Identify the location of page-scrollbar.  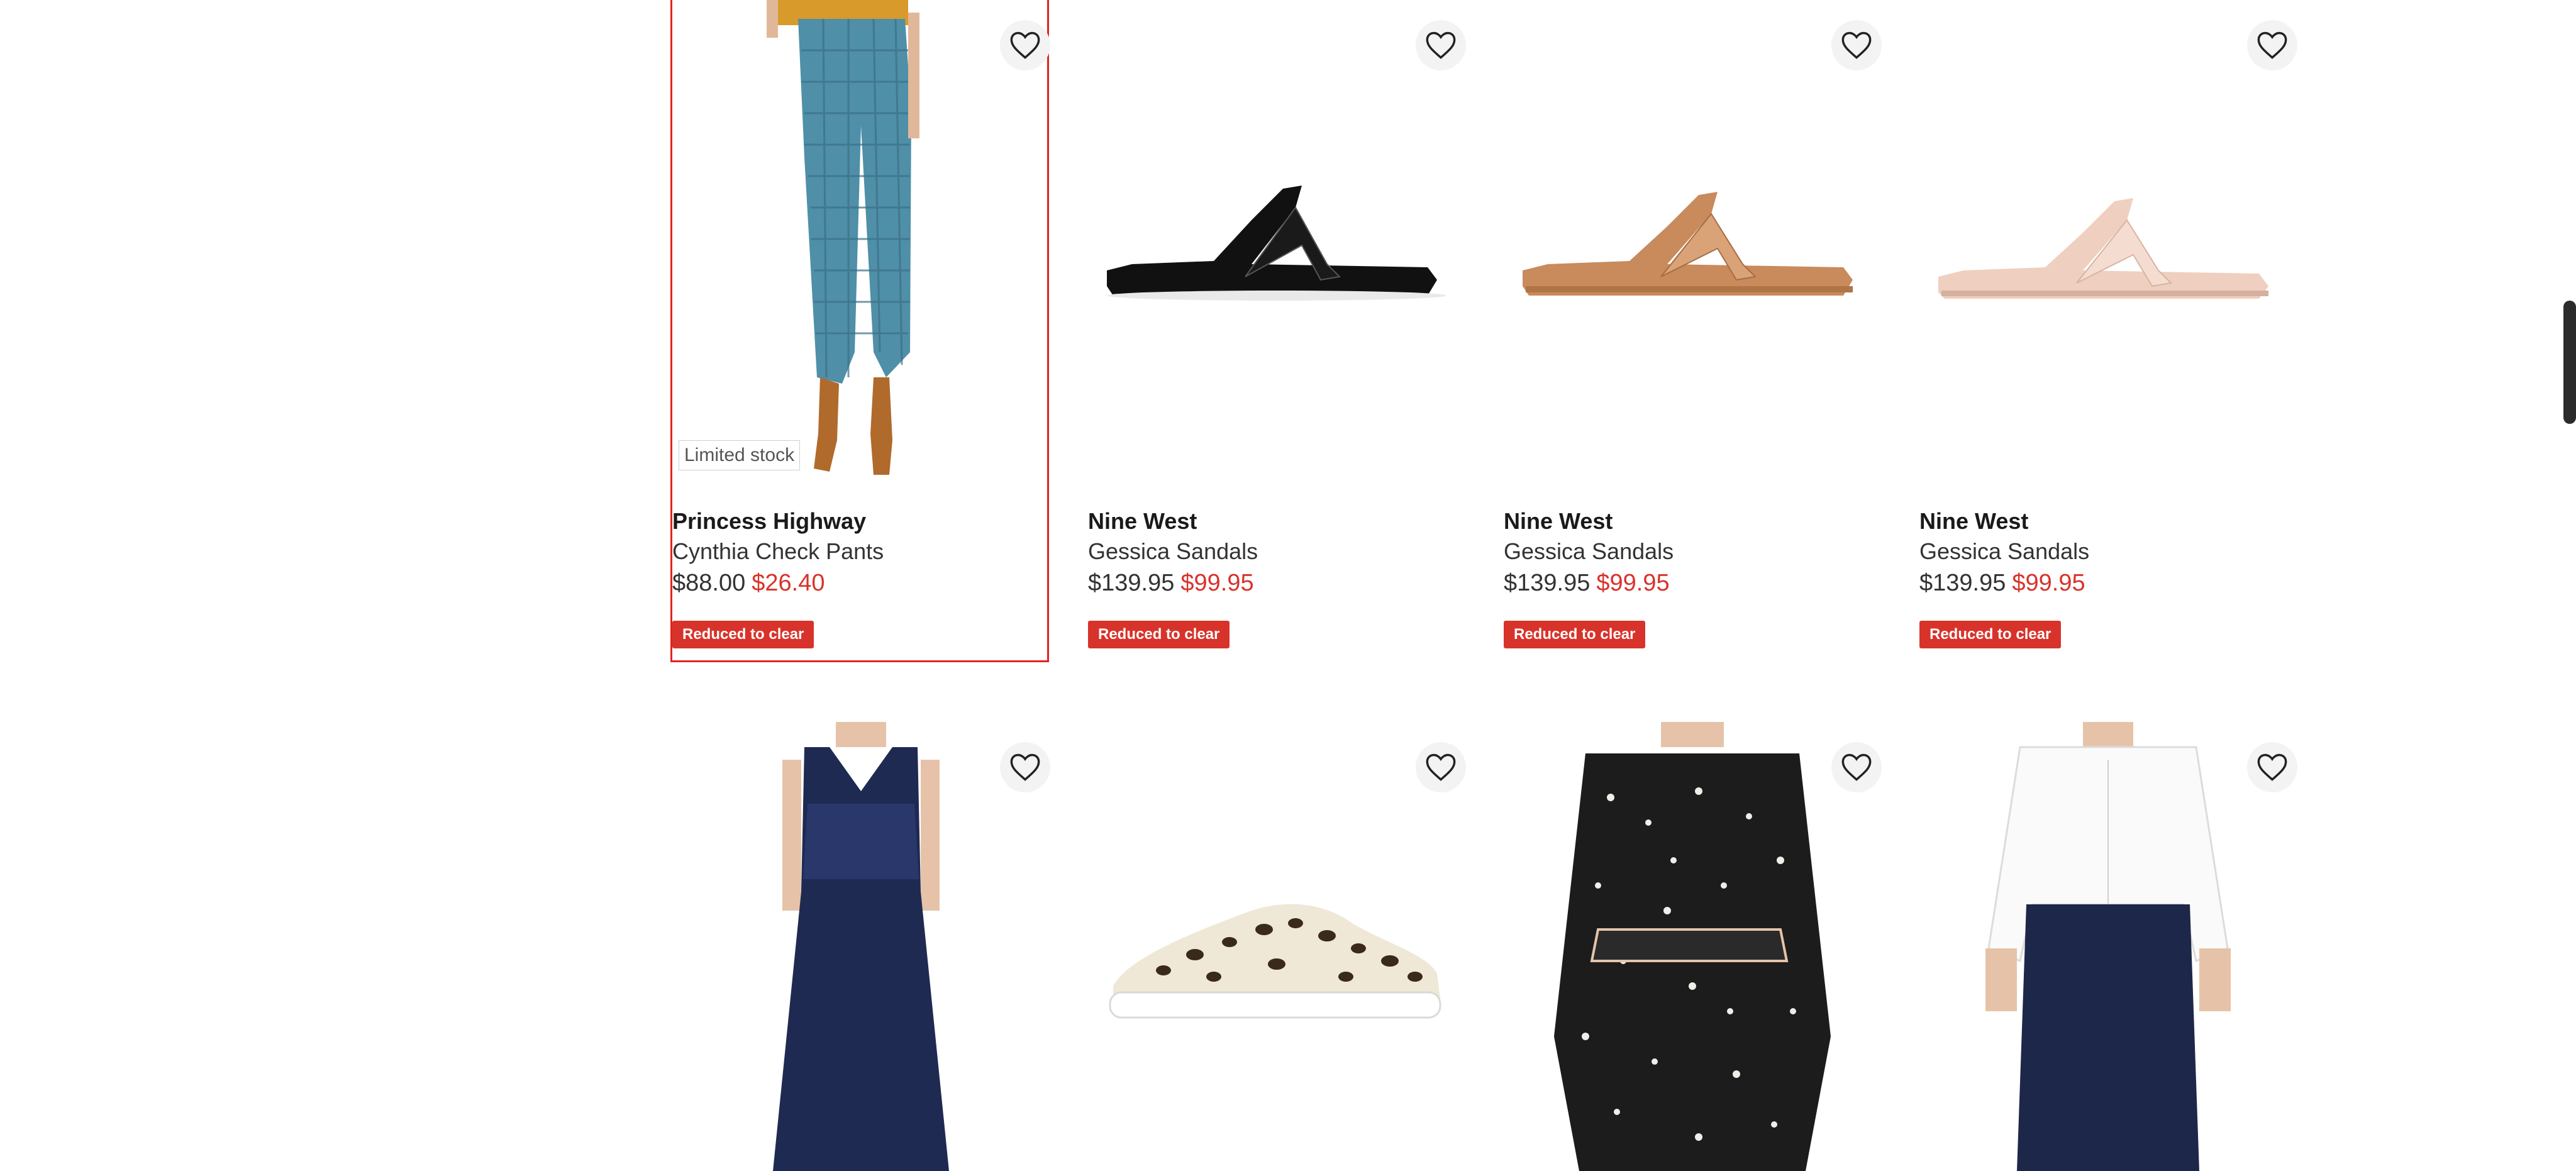
(2569, 362).